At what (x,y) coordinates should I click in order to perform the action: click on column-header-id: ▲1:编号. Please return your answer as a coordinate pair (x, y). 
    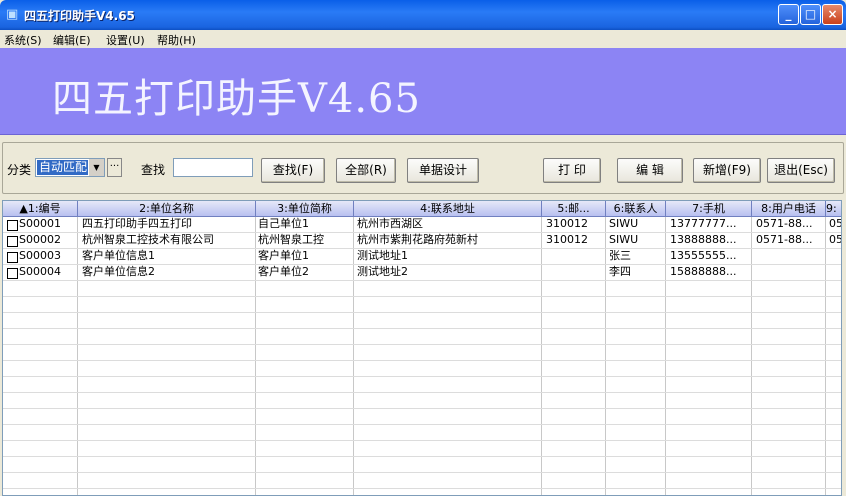
    Looking at the image, I should click on (40, 209).